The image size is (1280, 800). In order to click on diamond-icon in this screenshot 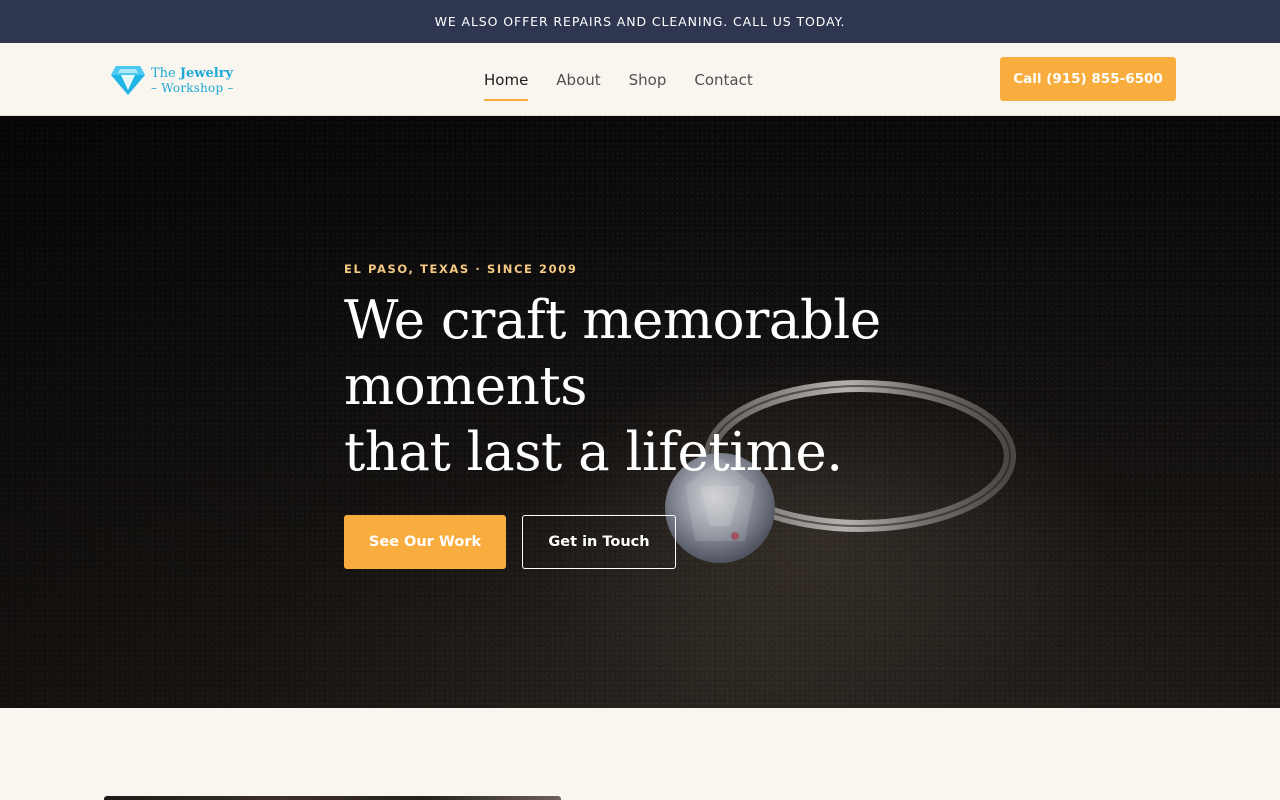, I will do `click(128, 80)`.